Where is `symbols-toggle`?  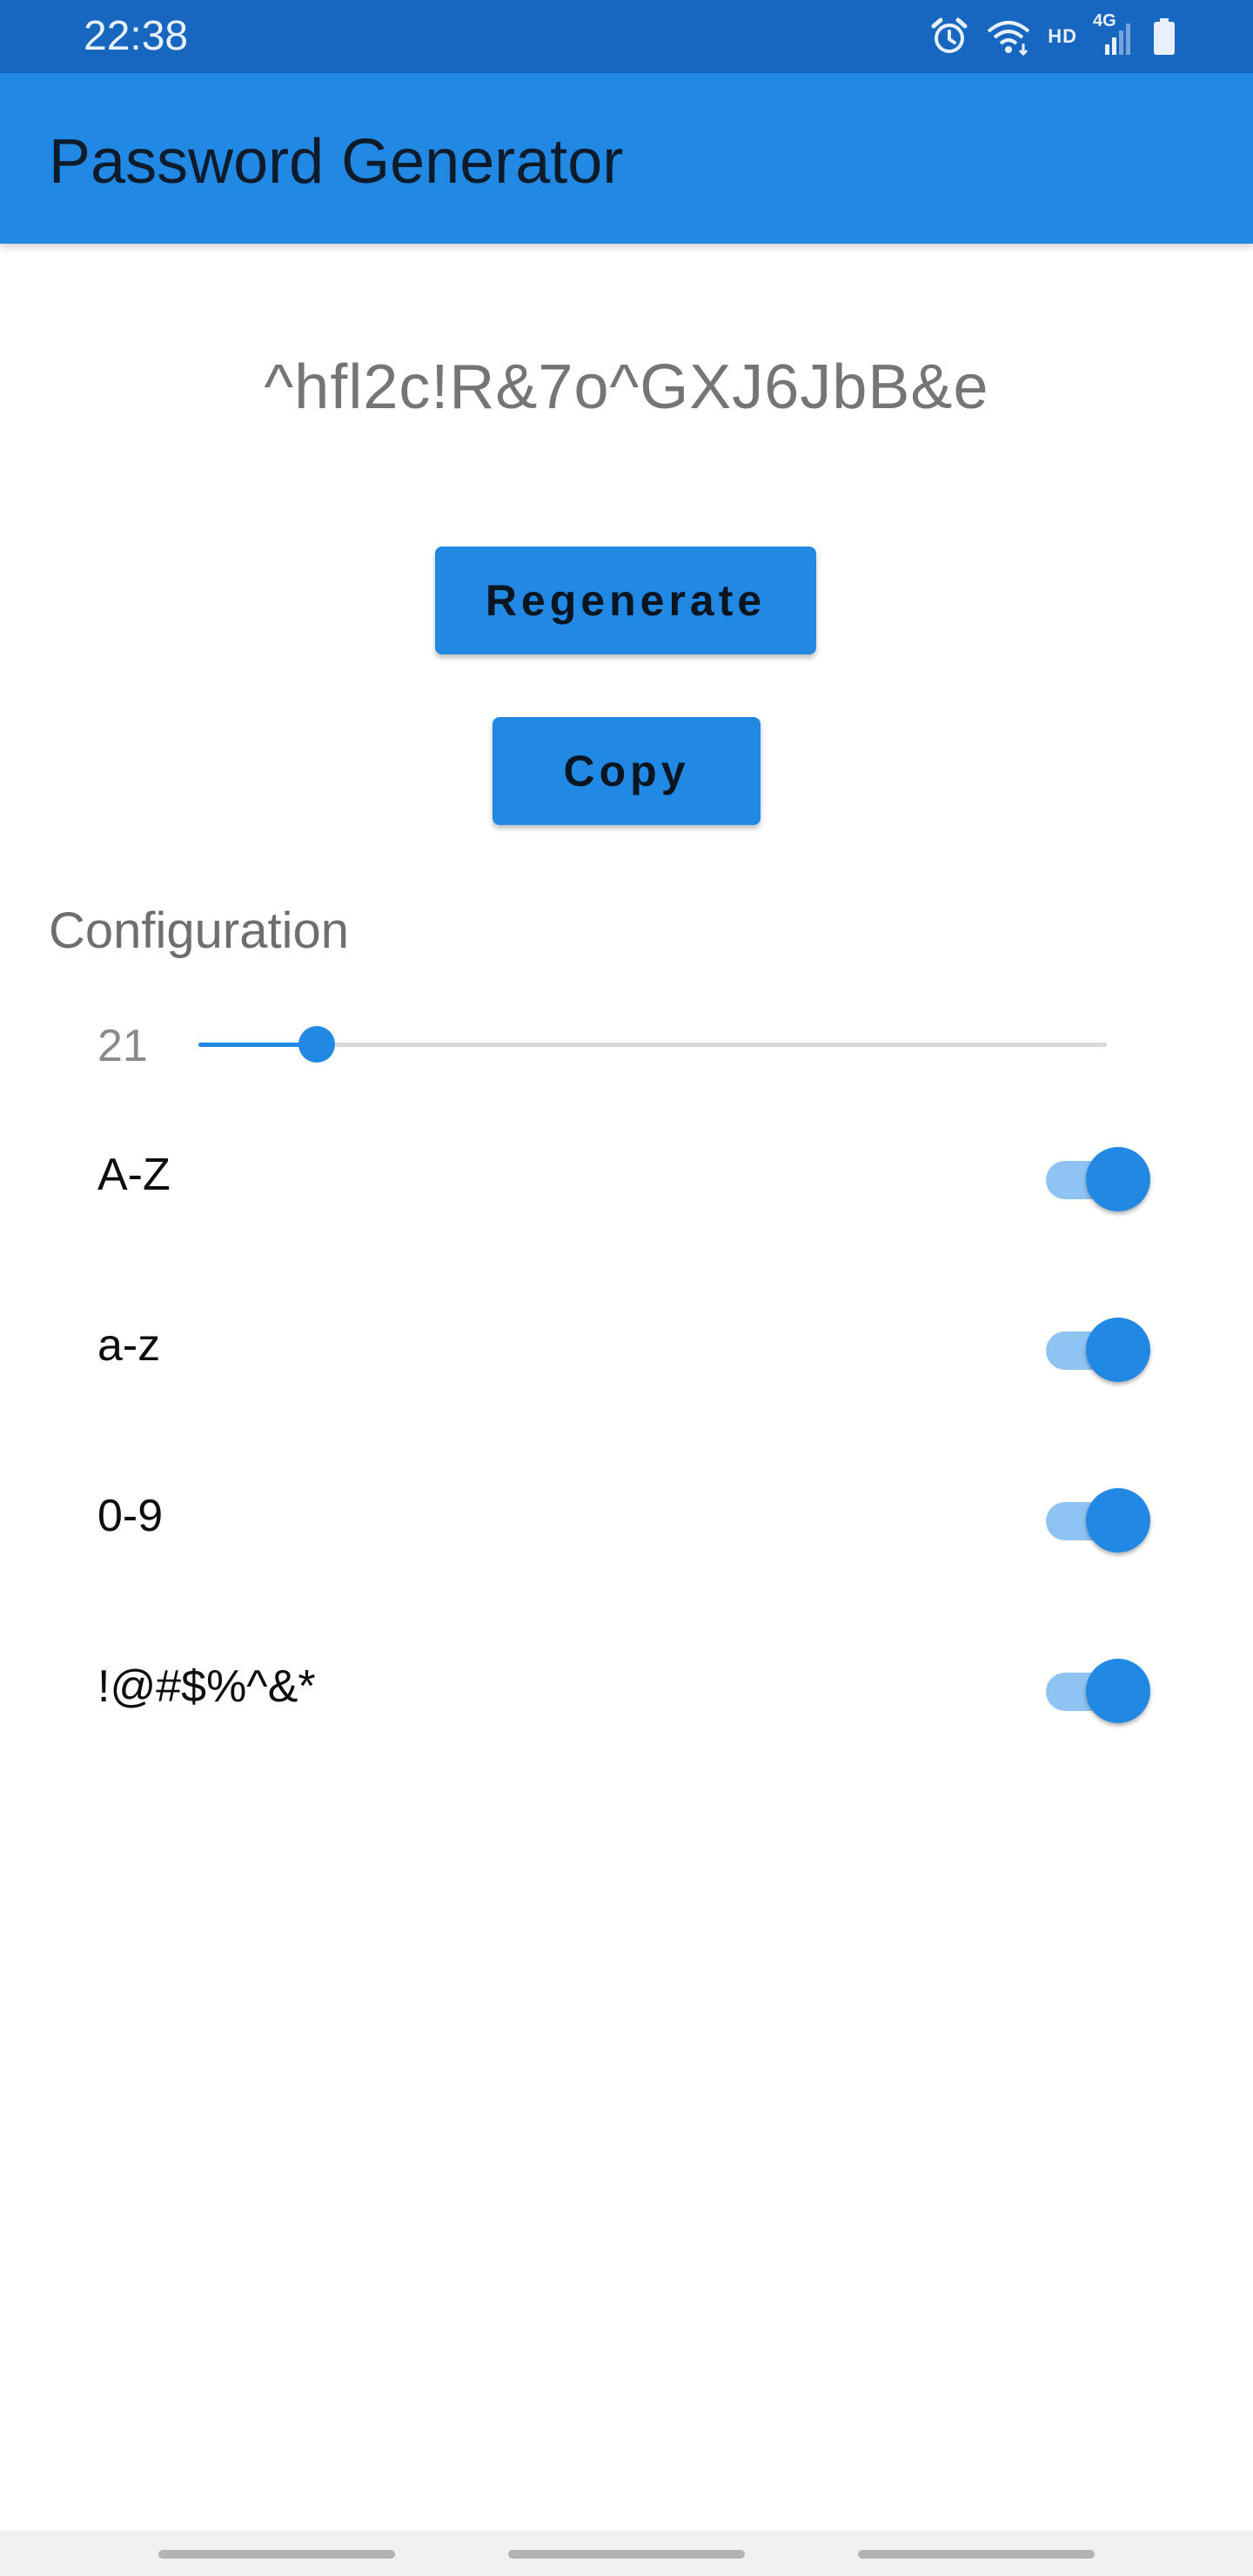
symbols-toggle is located at coordinates (1098, 1691).